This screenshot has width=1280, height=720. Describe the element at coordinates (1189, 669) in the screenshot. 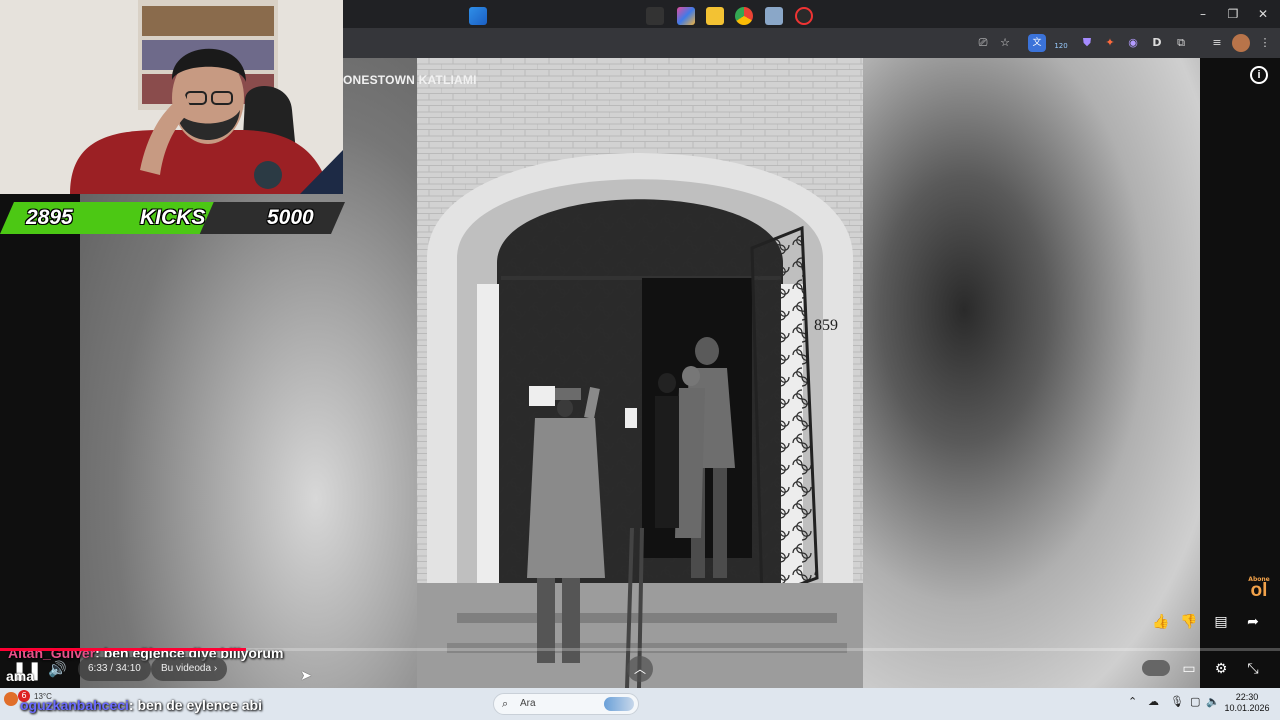

I see `subtitles-icon: ▭` at that location.